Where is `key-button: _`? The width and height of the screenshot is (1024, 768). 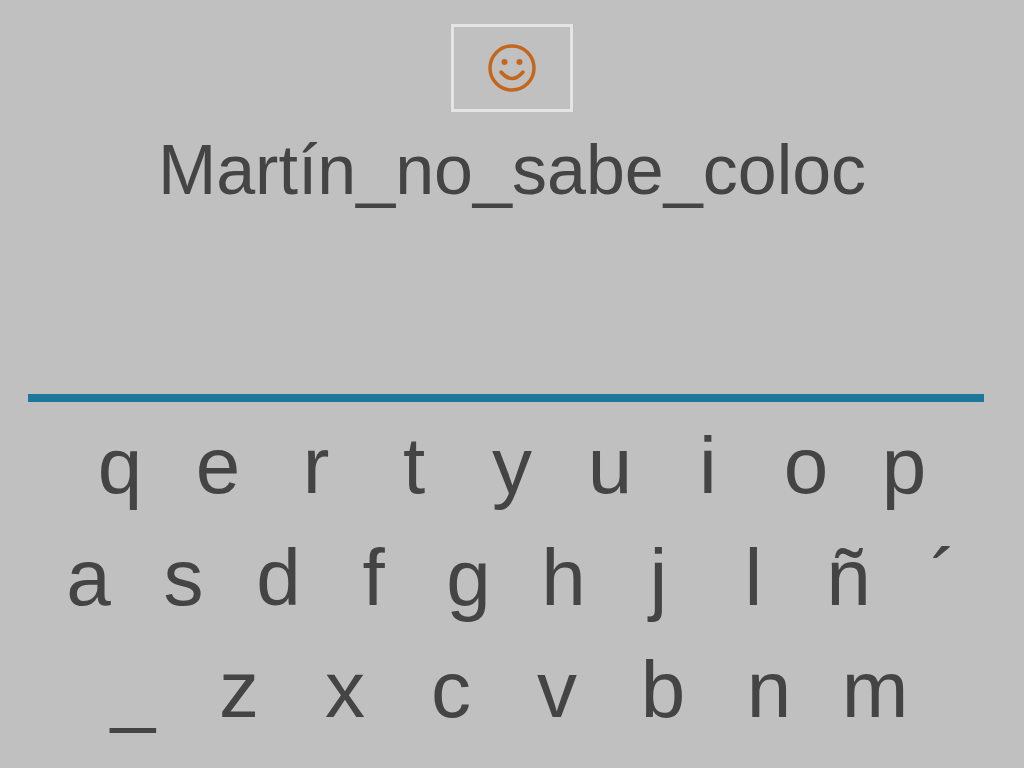 key-button: _ is located at coordinates (133, 690).